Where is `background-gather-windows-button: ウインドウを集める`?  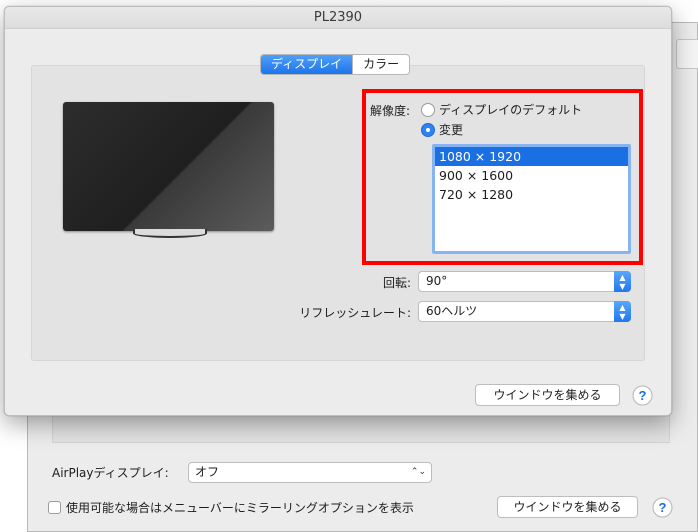
background-gather-windows-button: ウインドウを集める is located at coordinates (567, 507).